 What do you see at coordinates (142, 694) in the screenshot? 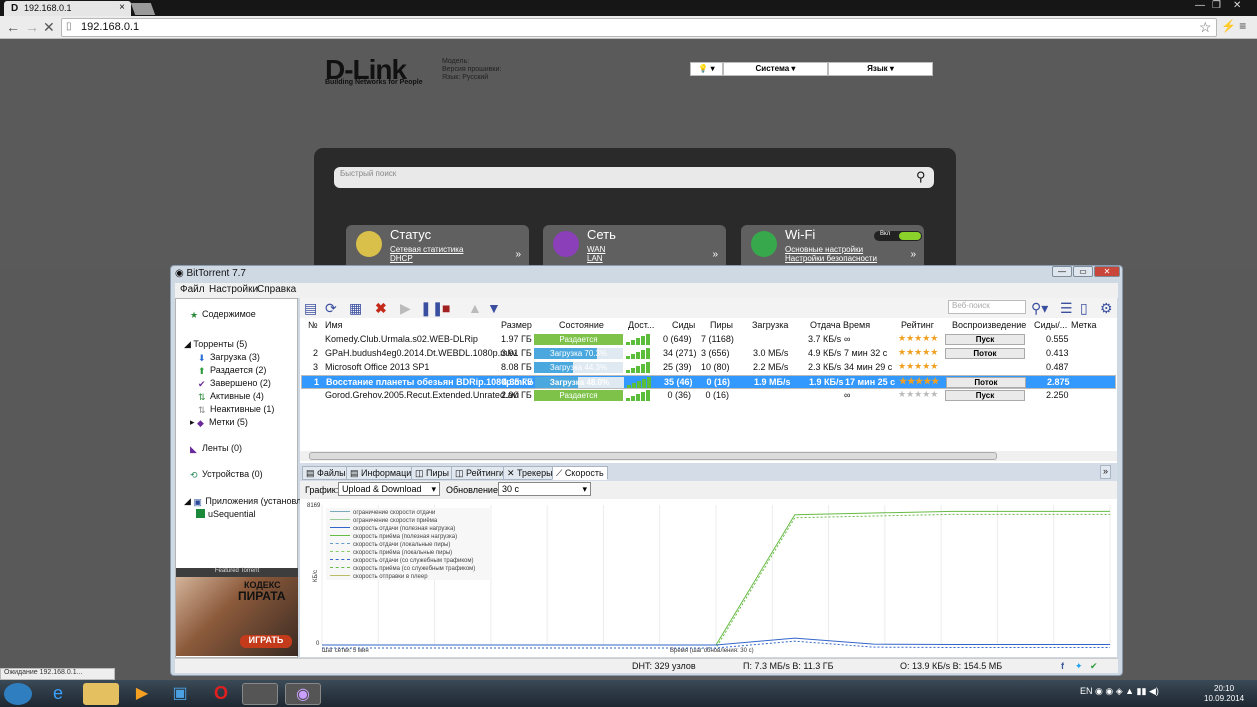
I see `media-player-icon: ▶` at bounding box center [142, 694].